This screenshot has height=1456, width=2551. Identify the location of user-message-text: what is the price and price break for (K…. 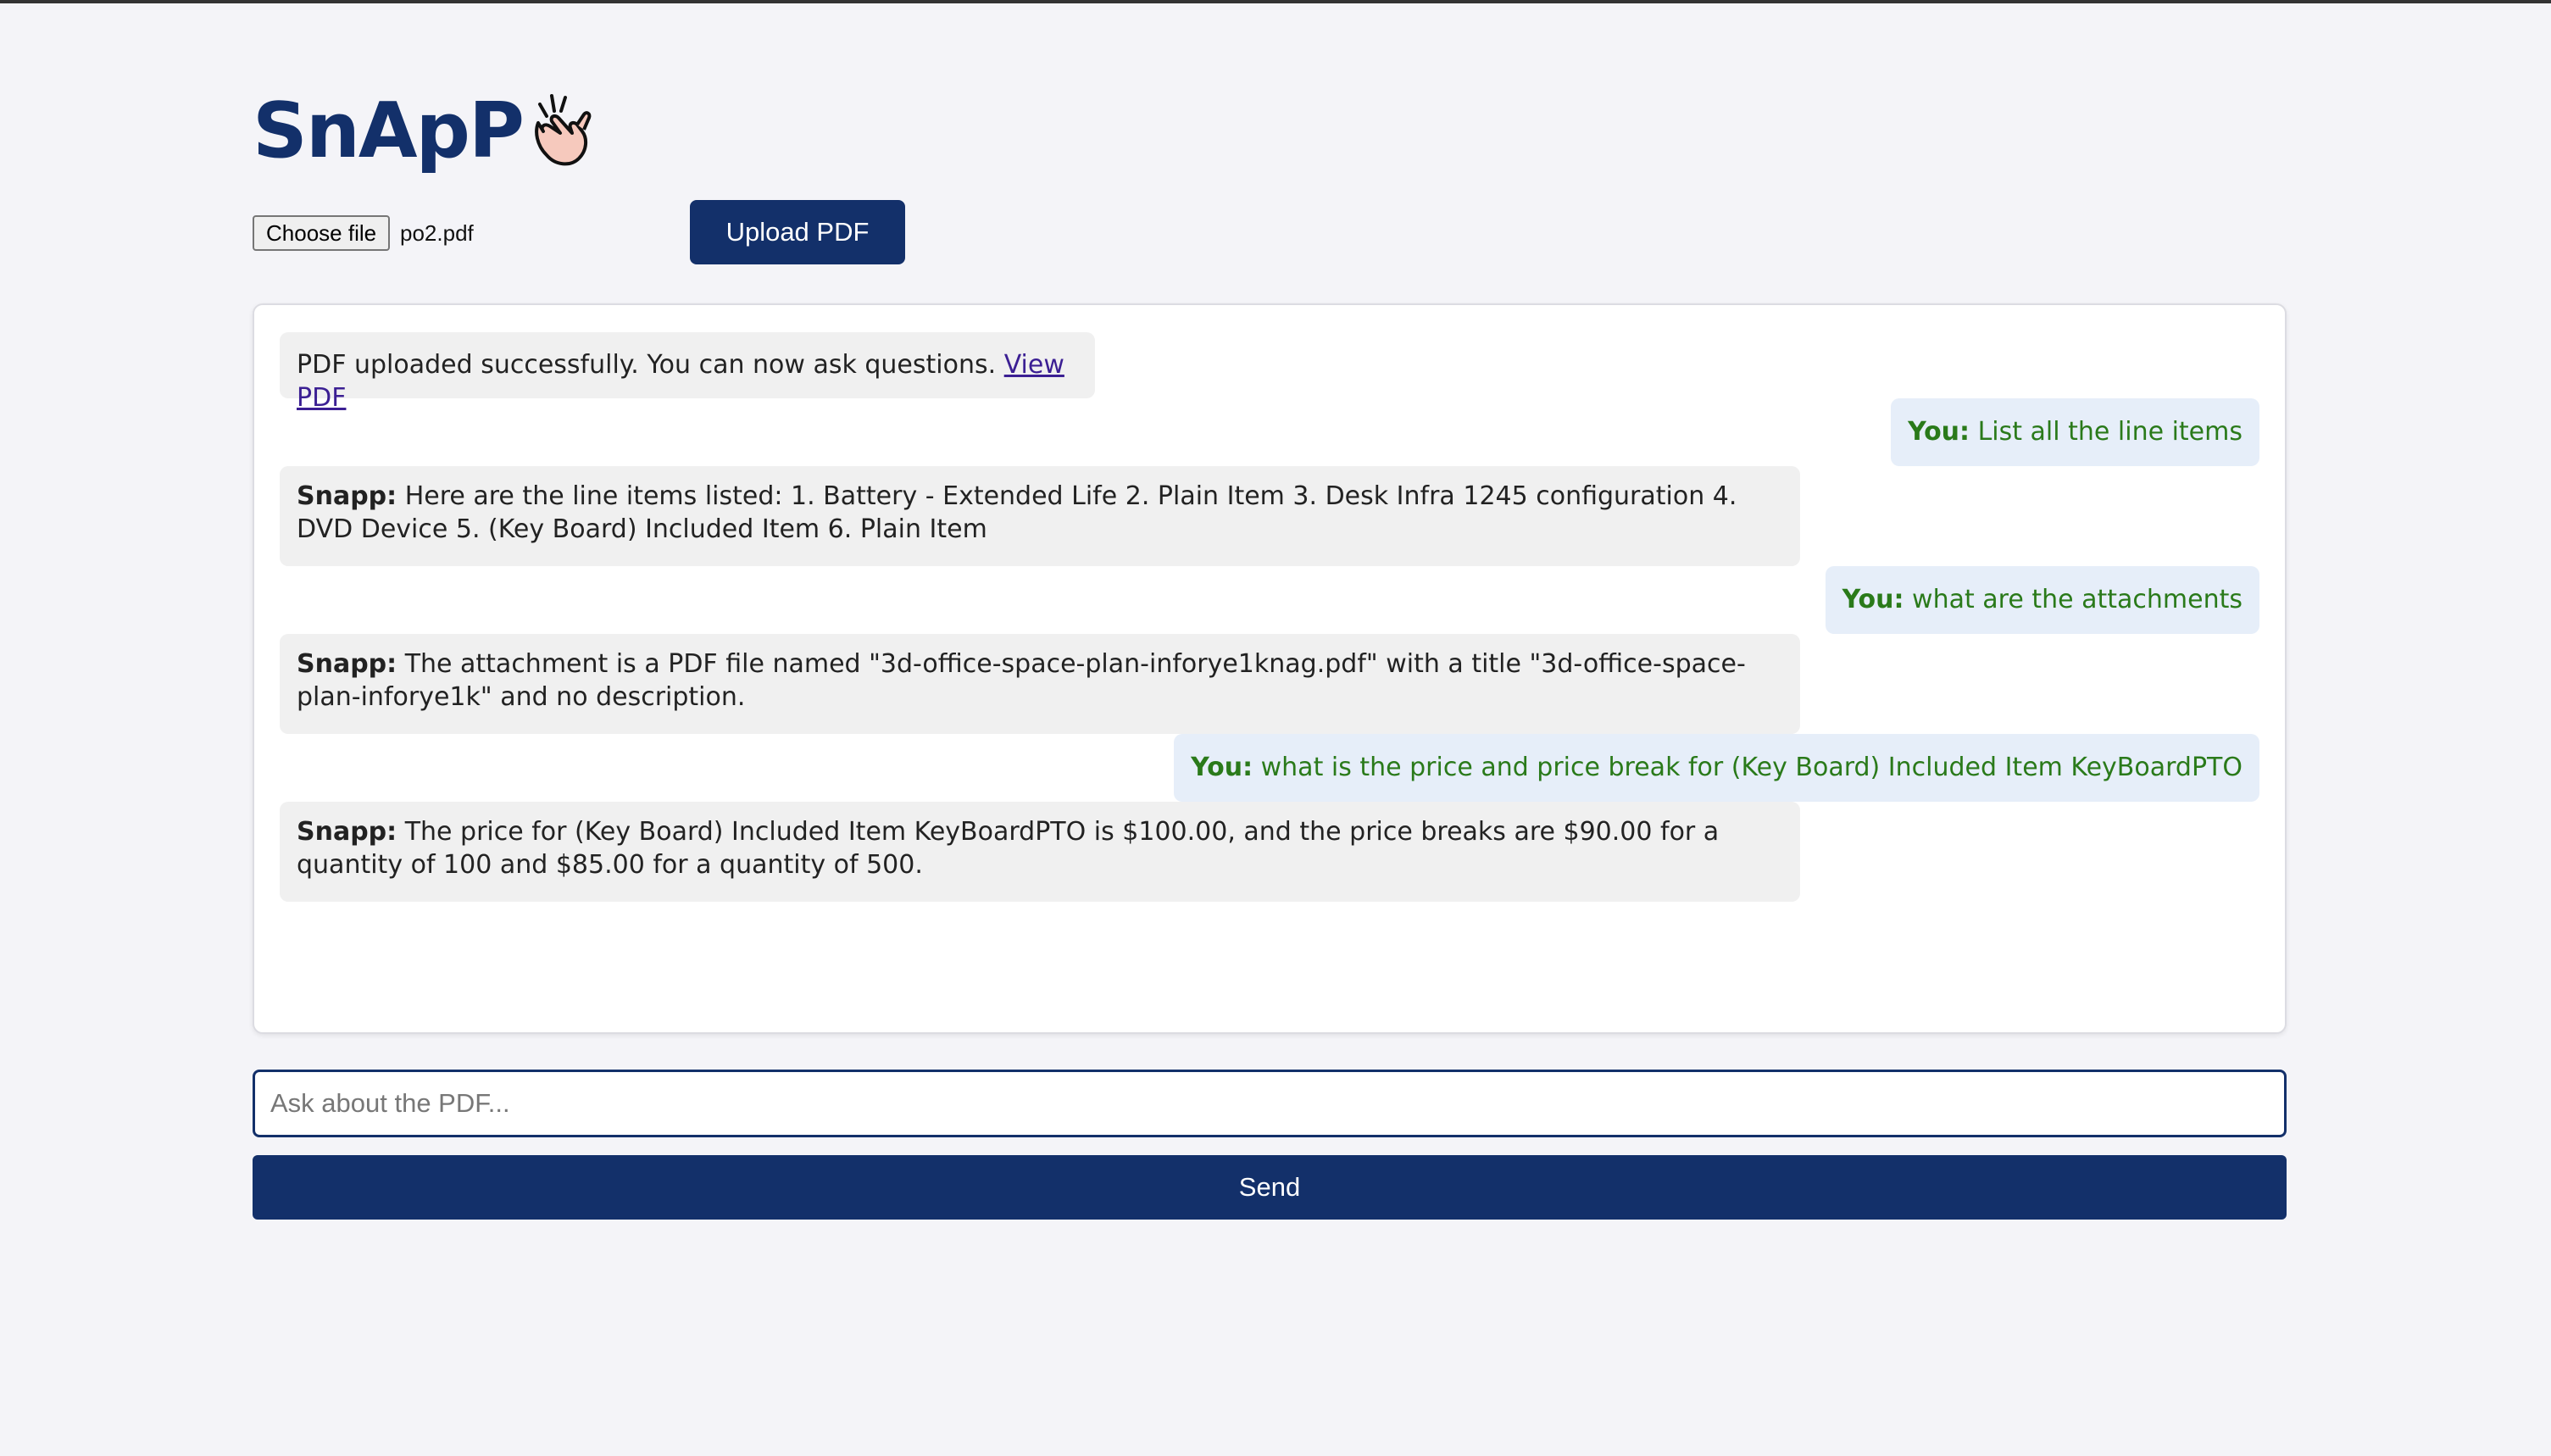
(1748, 768).